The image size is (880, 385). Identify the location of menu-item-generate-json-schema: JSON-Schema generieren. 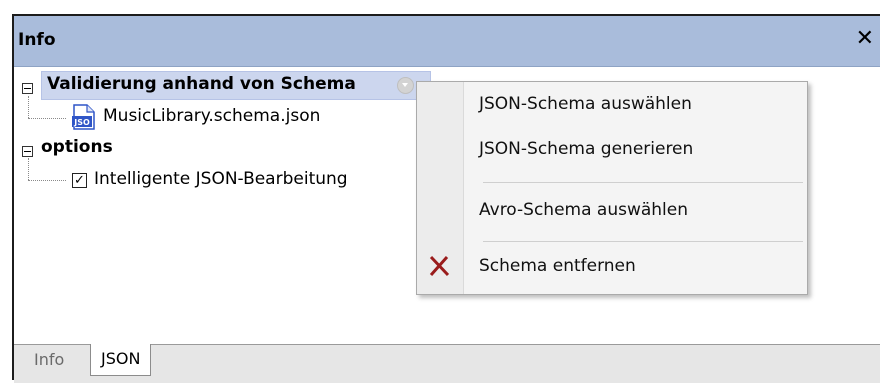
(586, 149).